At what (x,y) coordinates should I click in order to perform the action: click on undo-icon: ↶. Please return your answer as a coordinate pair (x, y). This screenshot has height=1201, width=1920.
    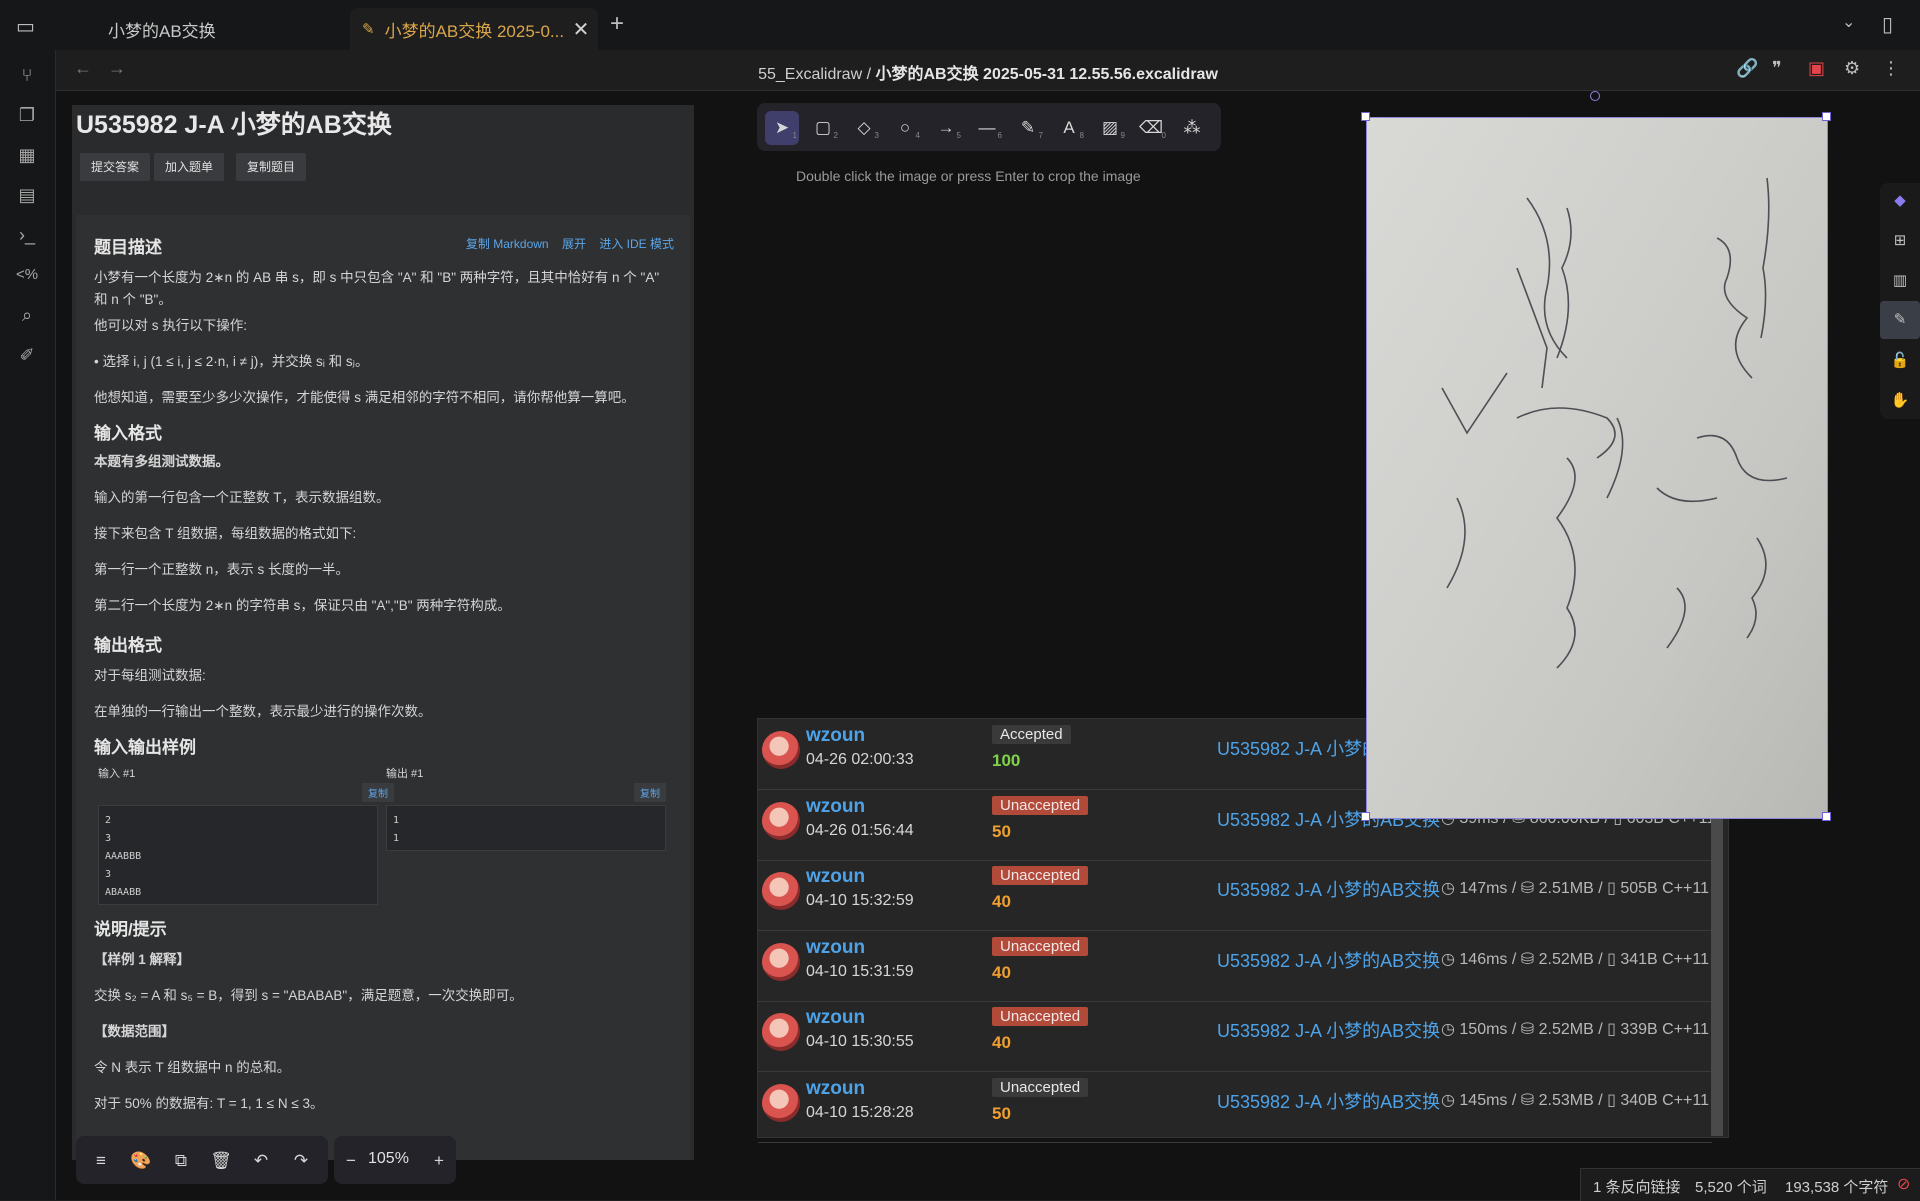
    Looking at the image, I should click on (261, 1161).